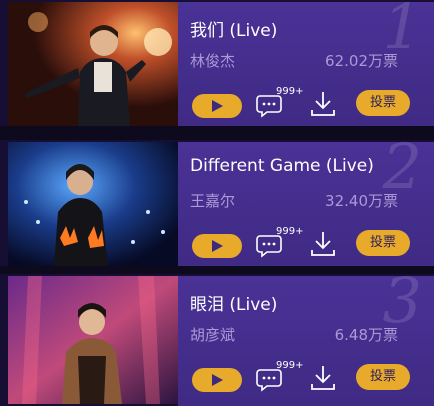 The image size is (434, 406). I want to click on song-title: Different Game (Live), so click(282, 166).